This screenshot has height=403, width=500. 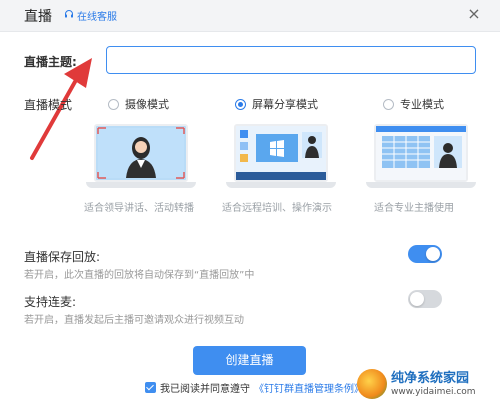 I want to click on professional-mode-desc: 适合专业主播使用, so click(x=414, y=208).